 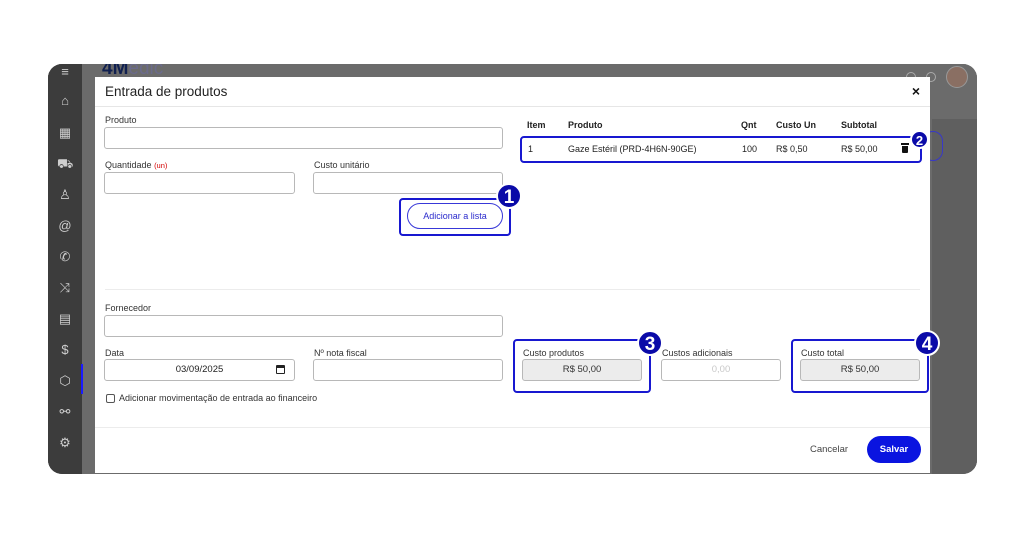 I want to click on at-icon: @, so click(x=65, y=226).